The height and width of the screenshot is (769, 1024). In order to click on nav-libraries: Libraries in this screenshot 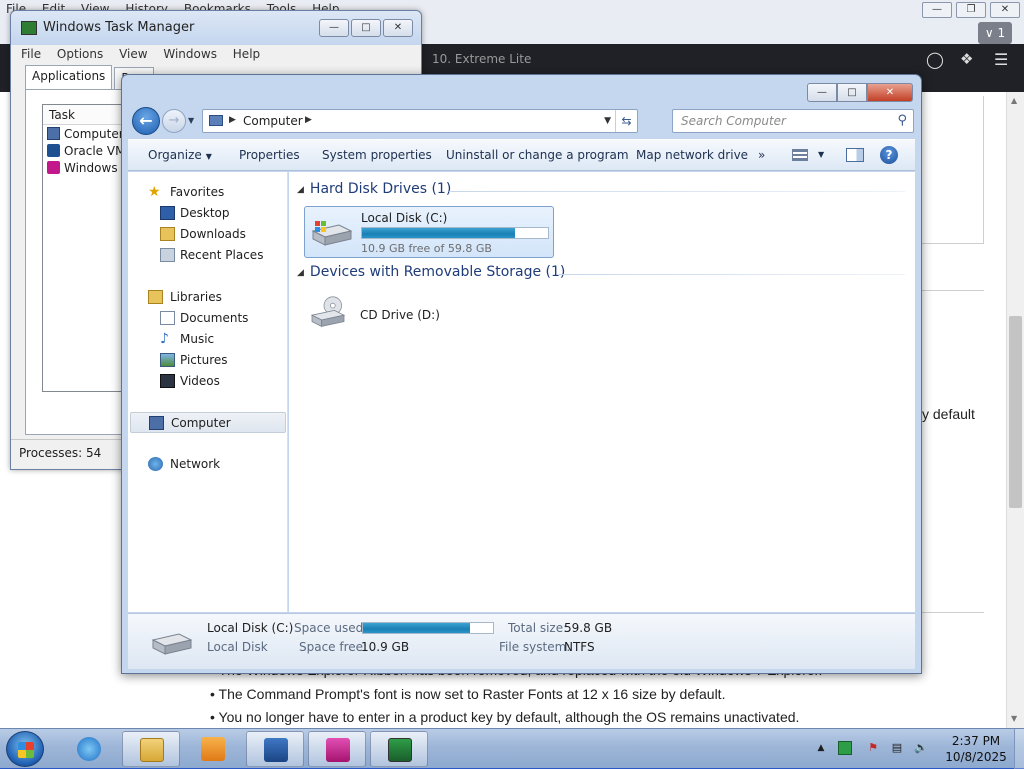, I will do `click(208, 297)`.